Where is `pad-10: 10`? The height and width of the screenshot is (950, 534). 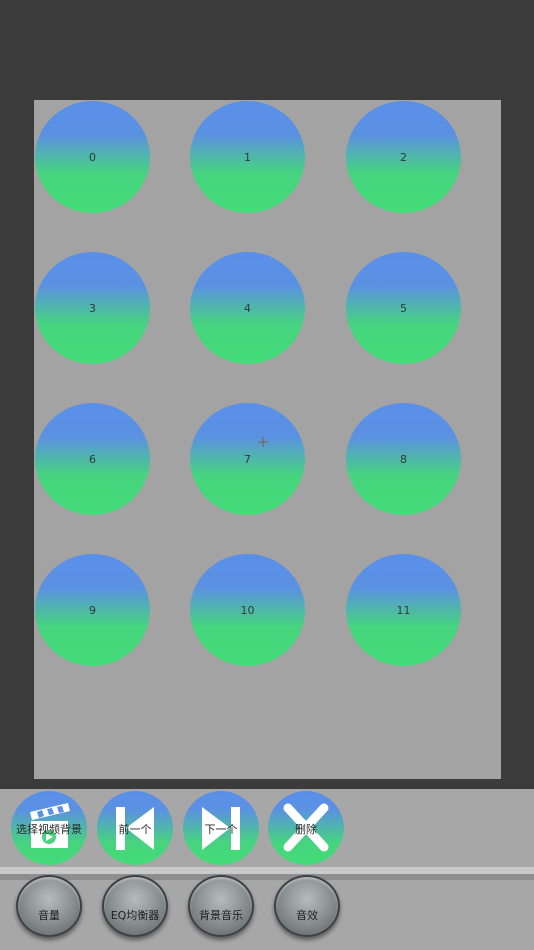
pad-10: 10 is located at coordinates (247, 610).